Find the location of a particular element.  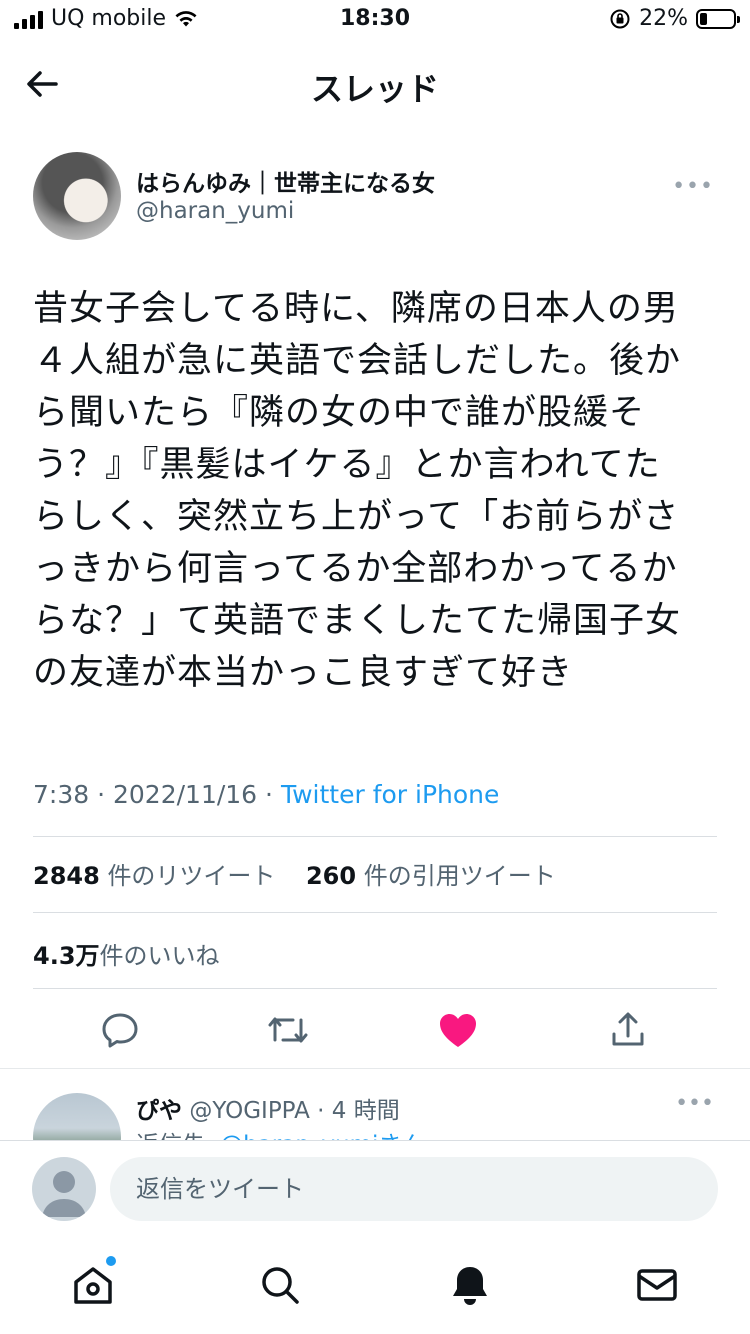

tab-home is located at coordinates (93, 1283).